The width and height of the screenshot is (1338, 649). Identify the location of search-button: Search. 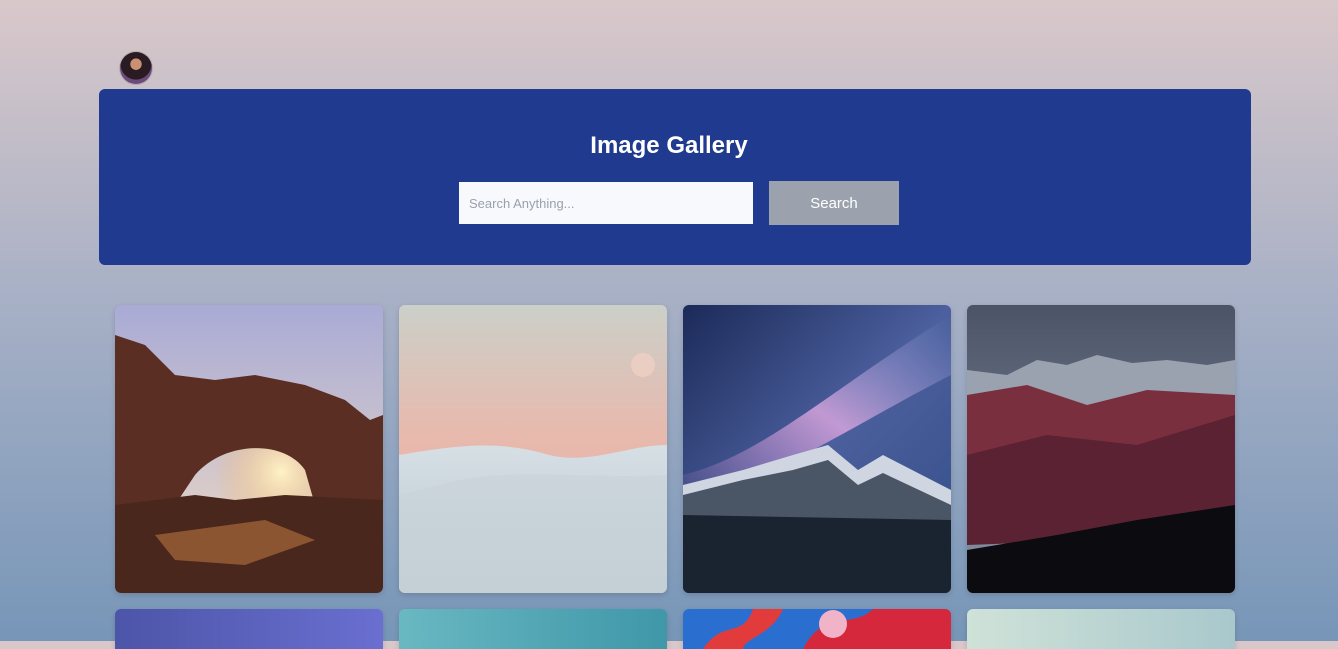
(834, 203).